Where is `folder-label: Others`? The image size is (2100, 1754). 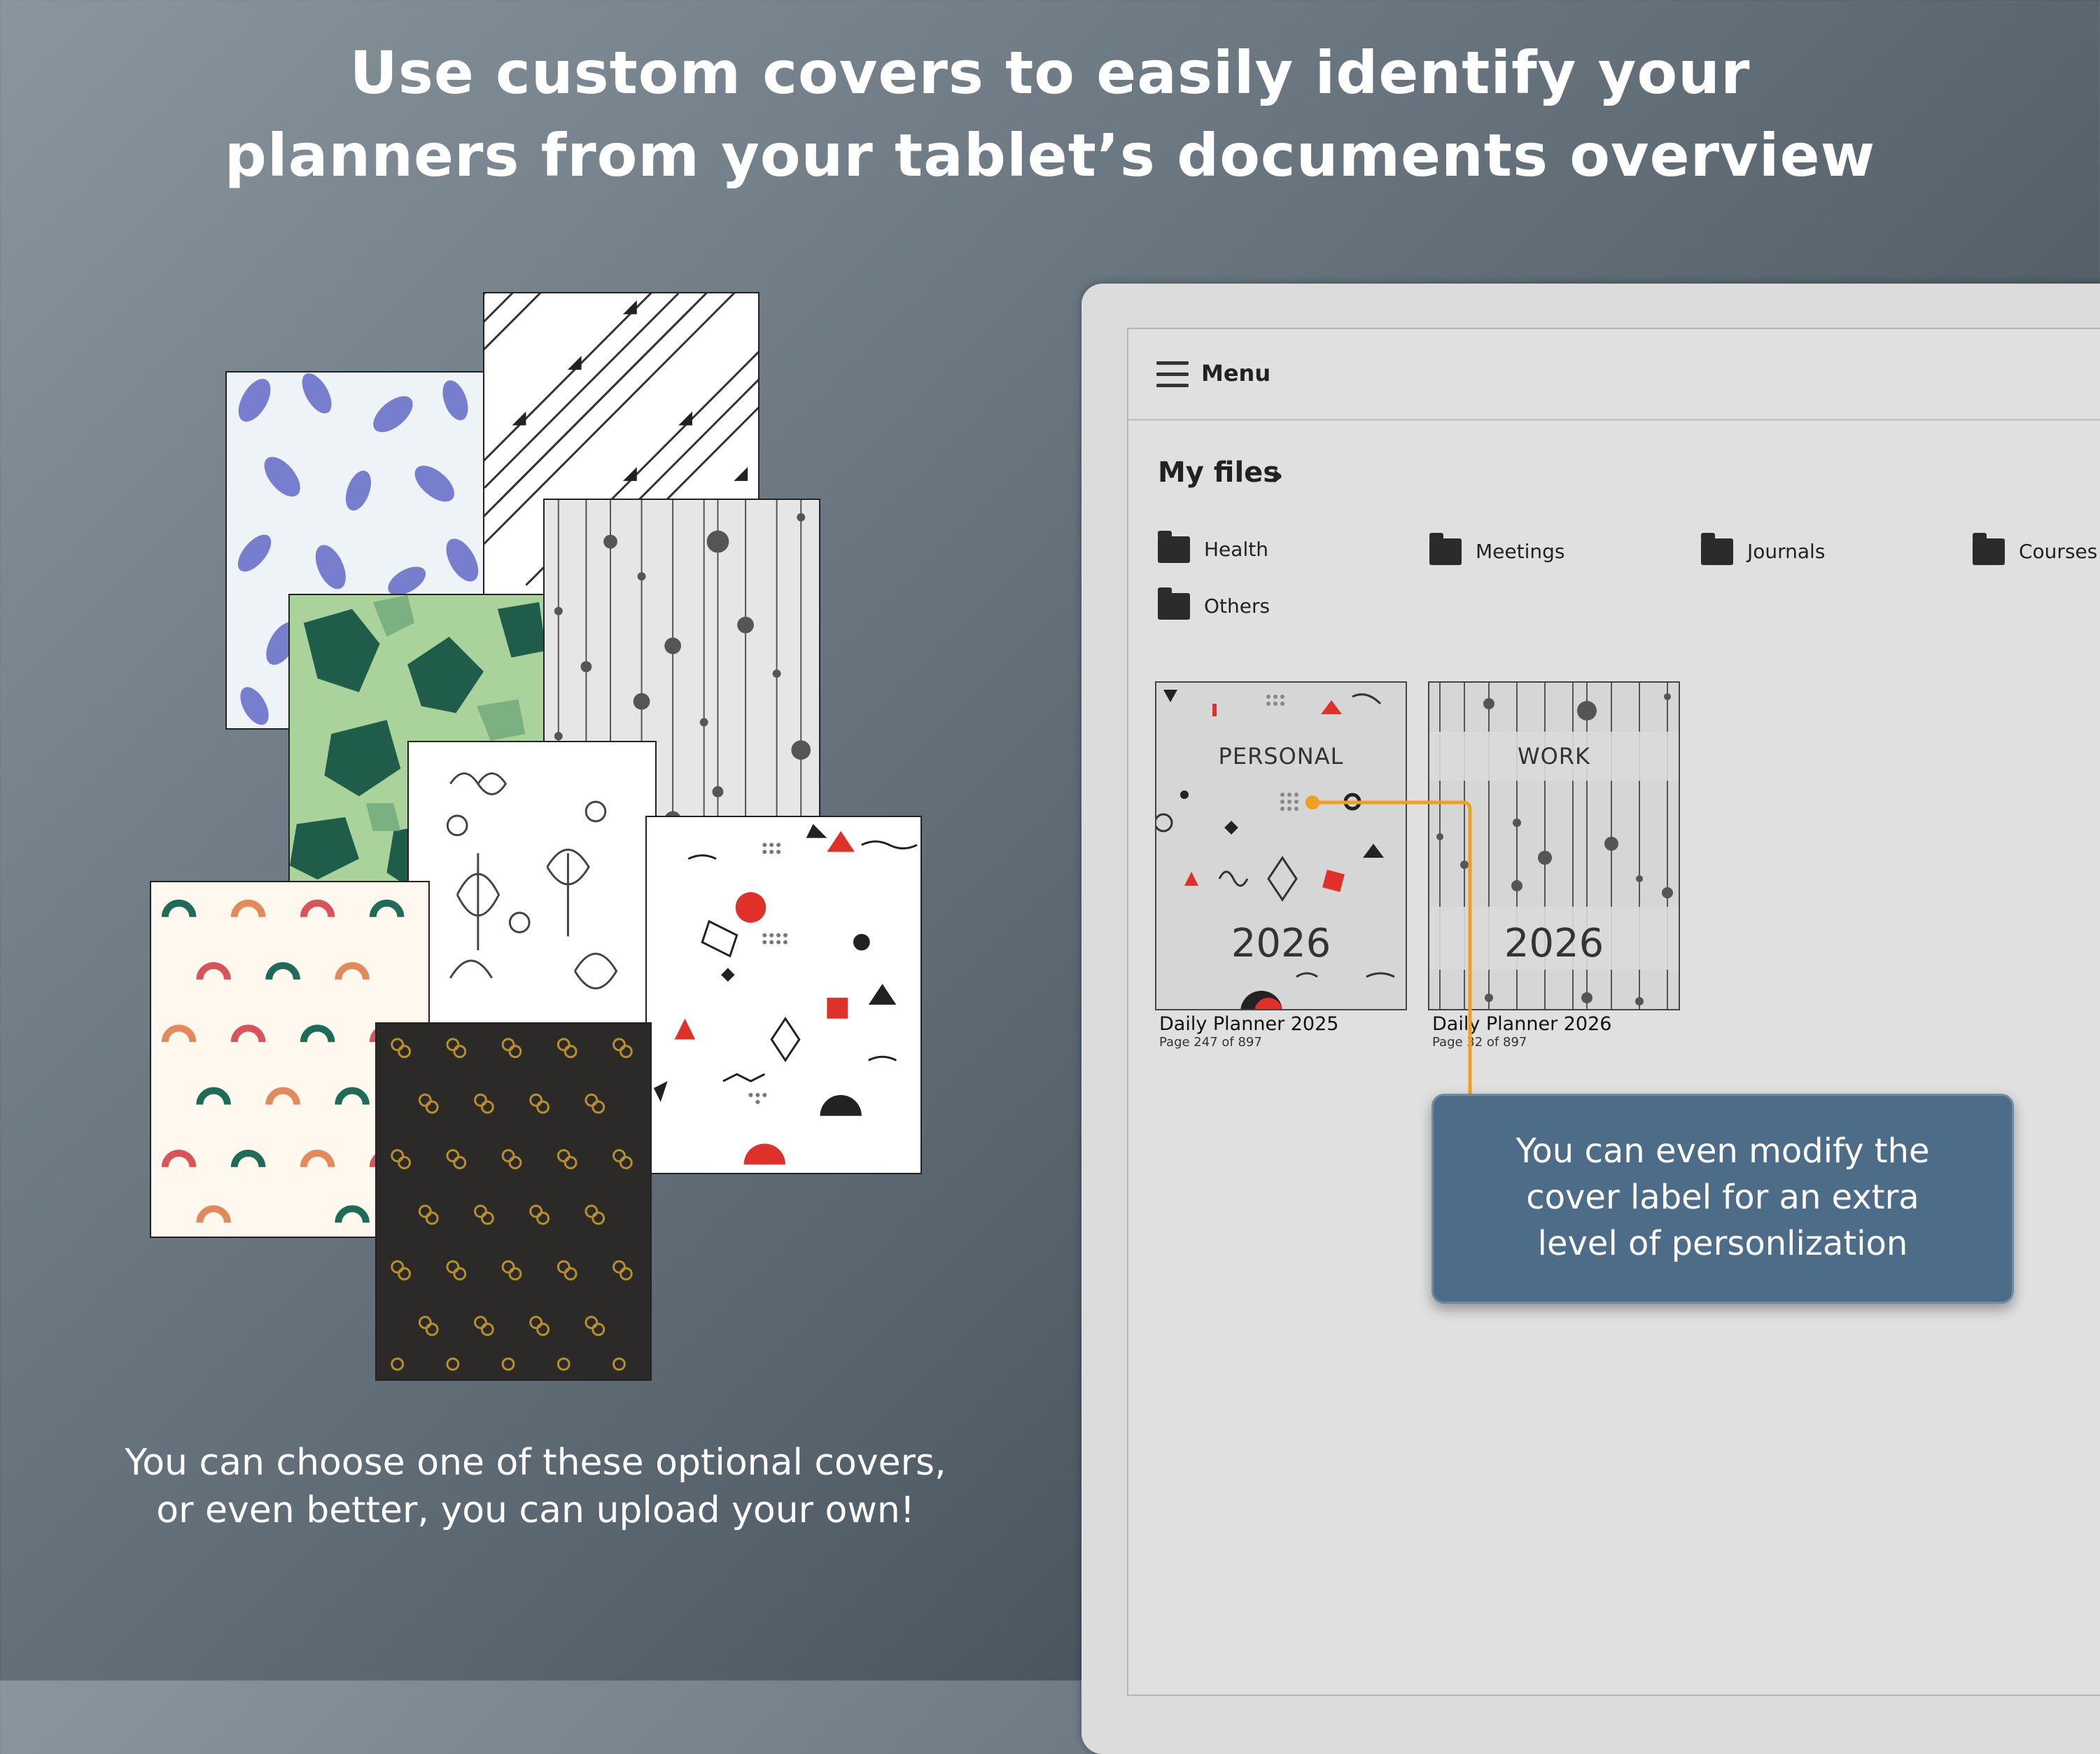 folder-label: Others is located at coordinates (1237, 606).